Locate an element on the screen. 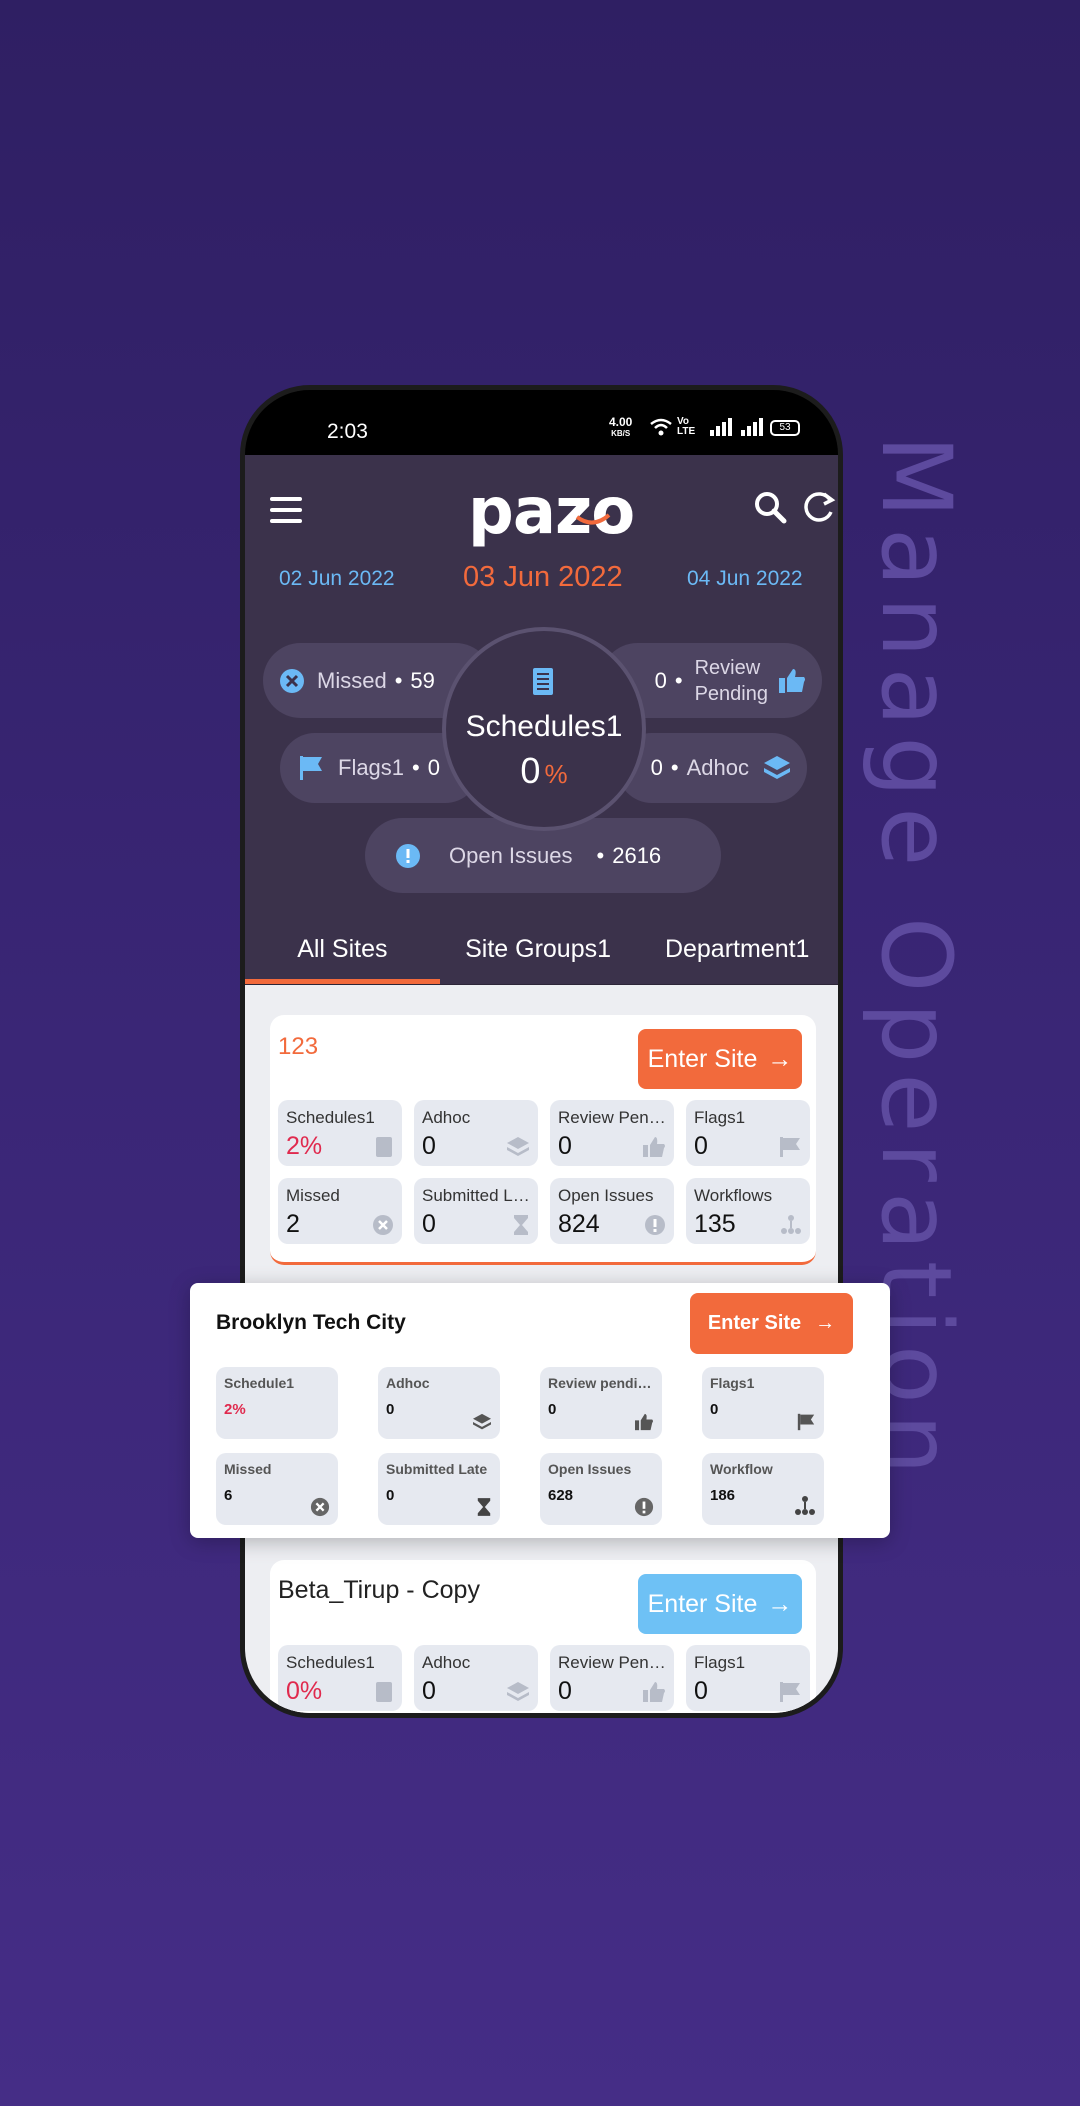 The image size is (1080, 2106). logo-swoosh-icon is located at coordinates (593, 519).